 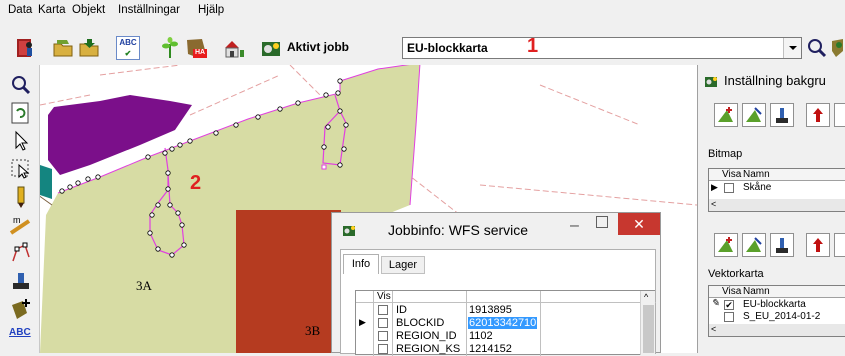 I want to click on vector-move-up-button, so click(x=818, y=245).